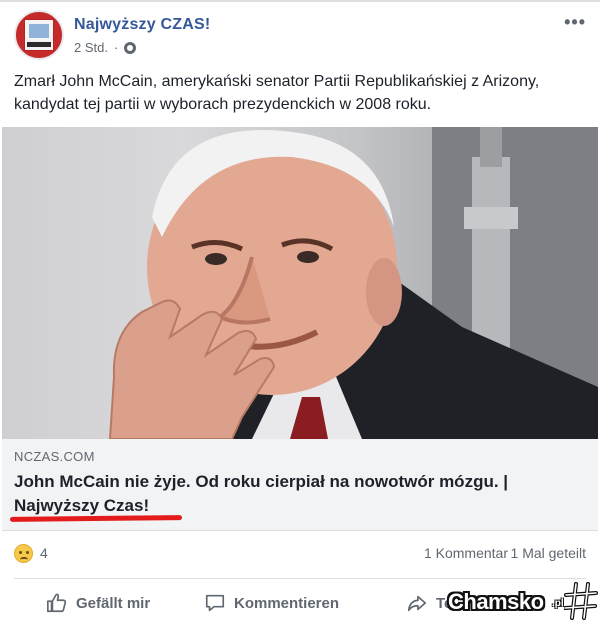 The height and width of the screenshot is (626, 600). Describe the element at coordinates (287, 603) in the screenshot. I see `comment-label: Kommentieren` at that location.